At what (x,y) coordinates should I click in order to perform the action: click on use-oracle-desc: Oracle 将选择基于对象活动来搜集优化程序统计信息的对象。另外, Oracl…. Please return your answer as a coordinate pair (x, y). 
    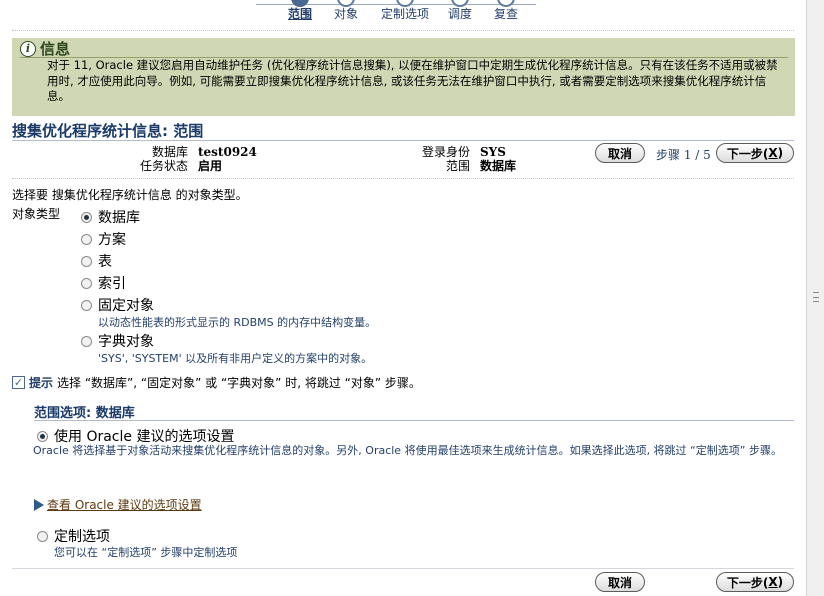
    Looking at the image, I should click on (407, 450).